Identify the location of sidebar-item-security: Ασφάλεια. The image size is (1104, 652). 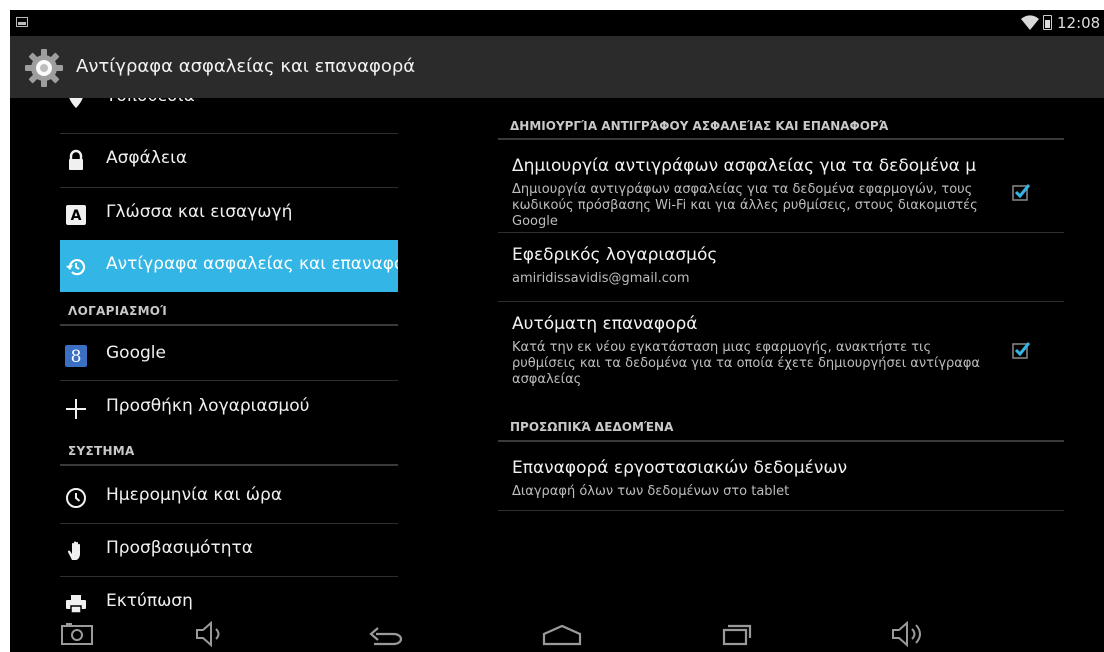
(229, 160).